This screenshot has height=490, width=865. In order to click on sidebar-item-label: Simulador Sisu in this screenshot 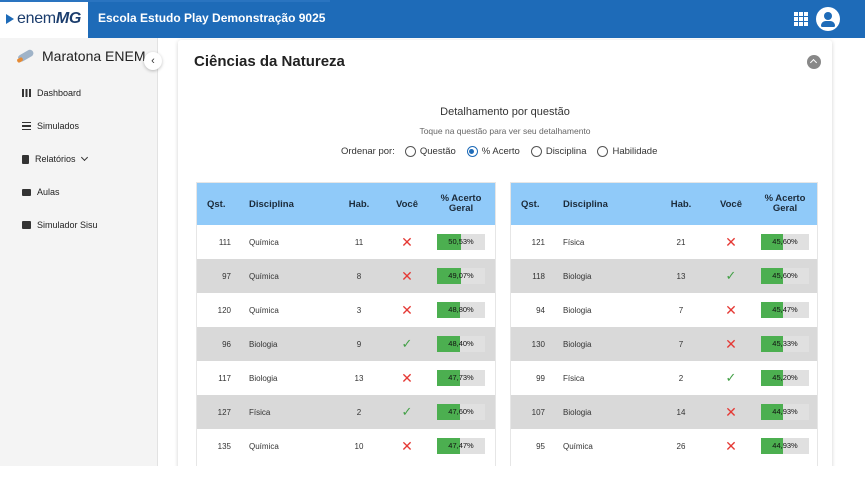, I will do `click(67, 225)`.